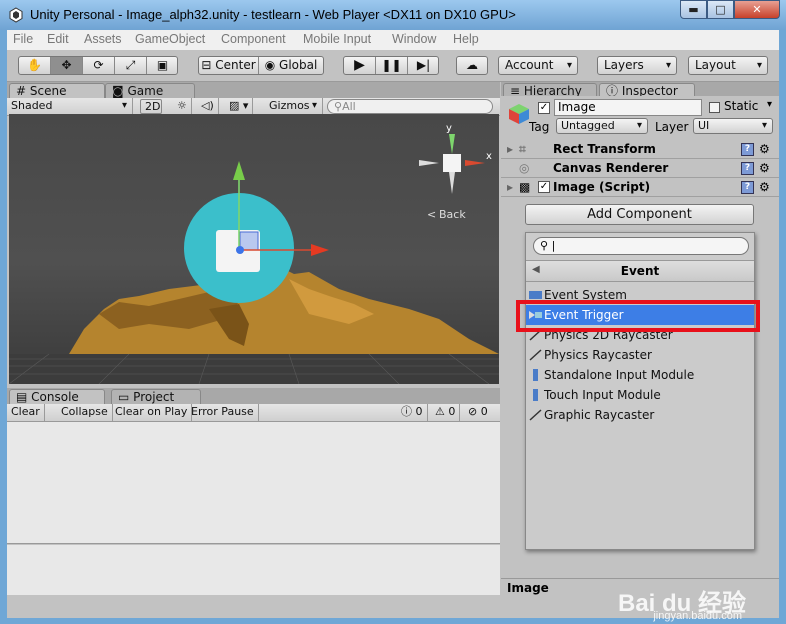 Image resolution: width=786 pixels, height=624 pixels. I want to click on component-rect-transform: ▸ ⌗ Rect Transform ? ⚙, so click(640, 149).